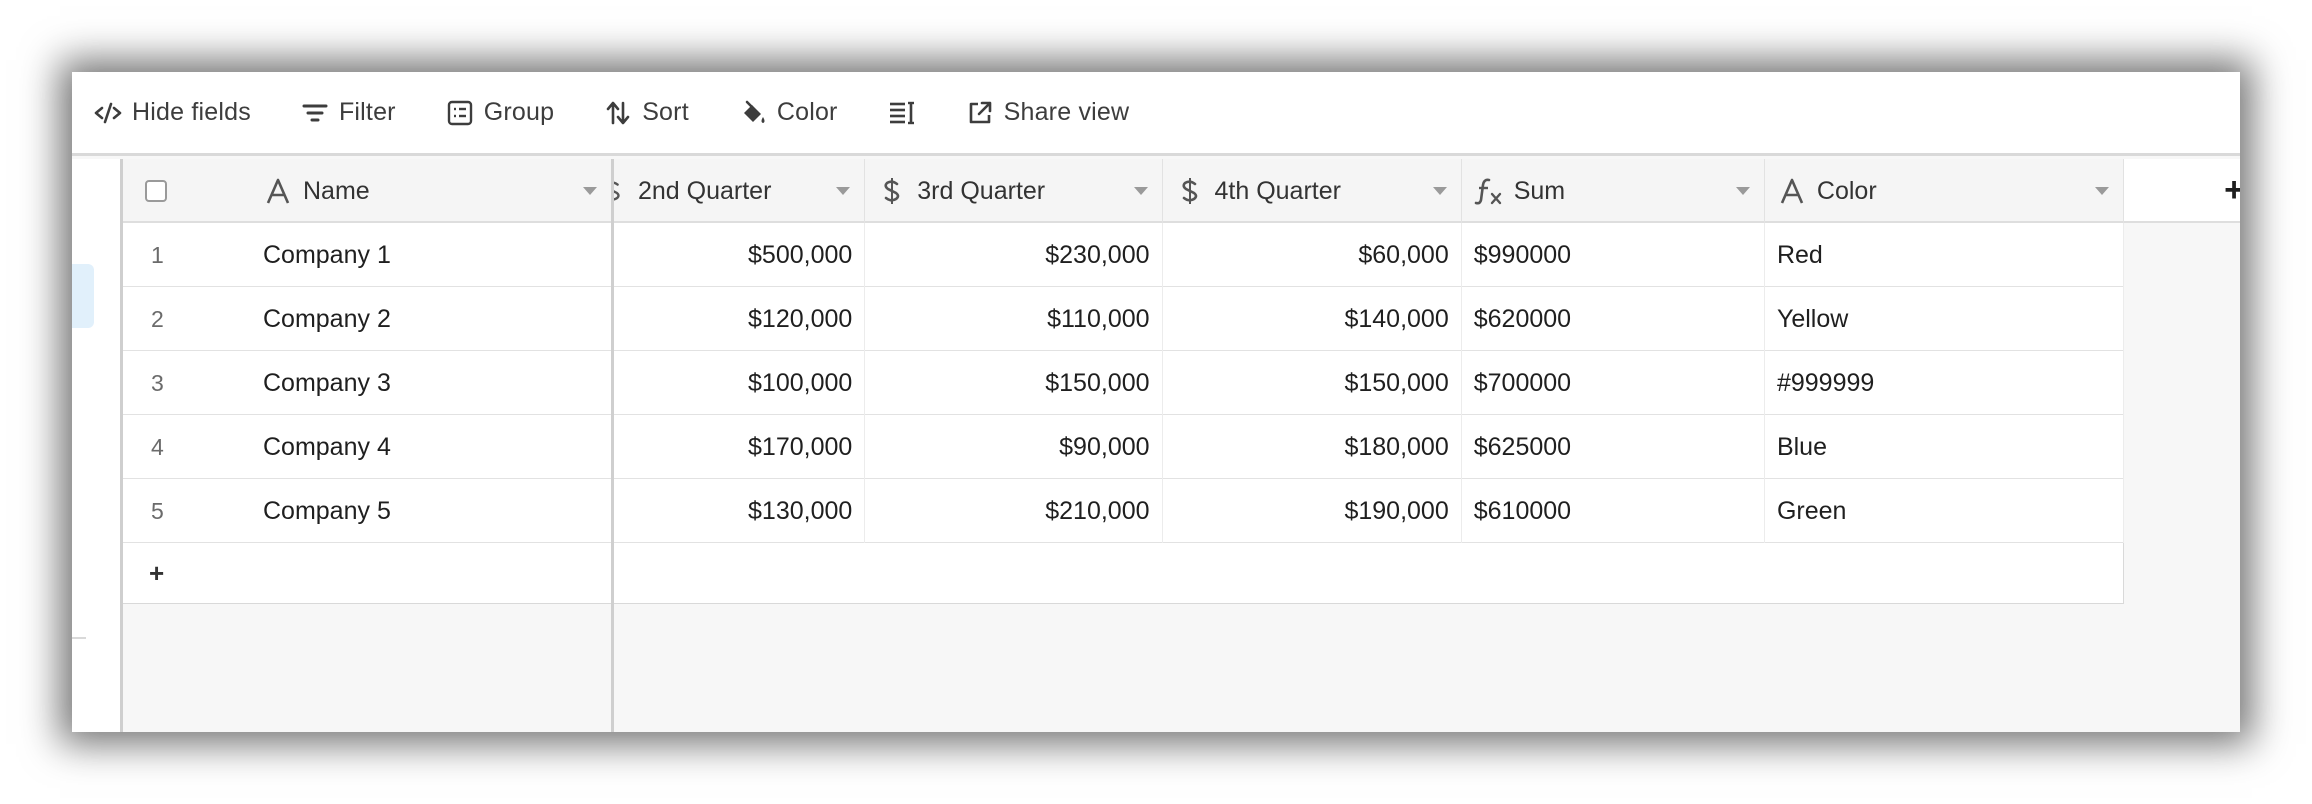  Describe the element at coordinates (902, 113) in the screenshot. I see `row-height-icon` at that location.